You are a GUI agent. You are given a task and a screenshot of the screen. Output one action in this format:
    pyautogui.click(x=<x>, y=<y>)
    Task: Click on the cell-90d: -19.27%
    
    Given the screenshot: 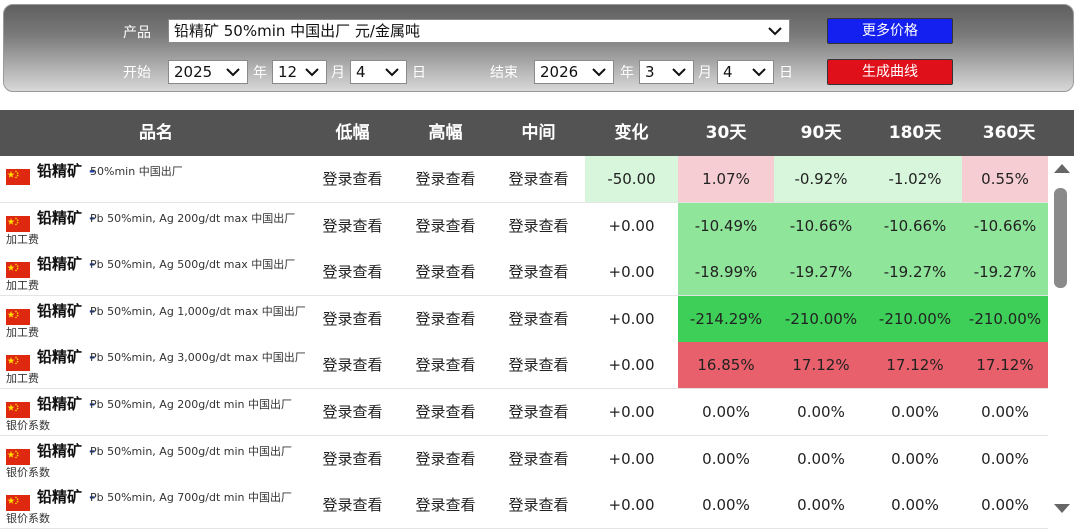 What is the action you would take?
    pyautogui.click(x=821, y=272)
    